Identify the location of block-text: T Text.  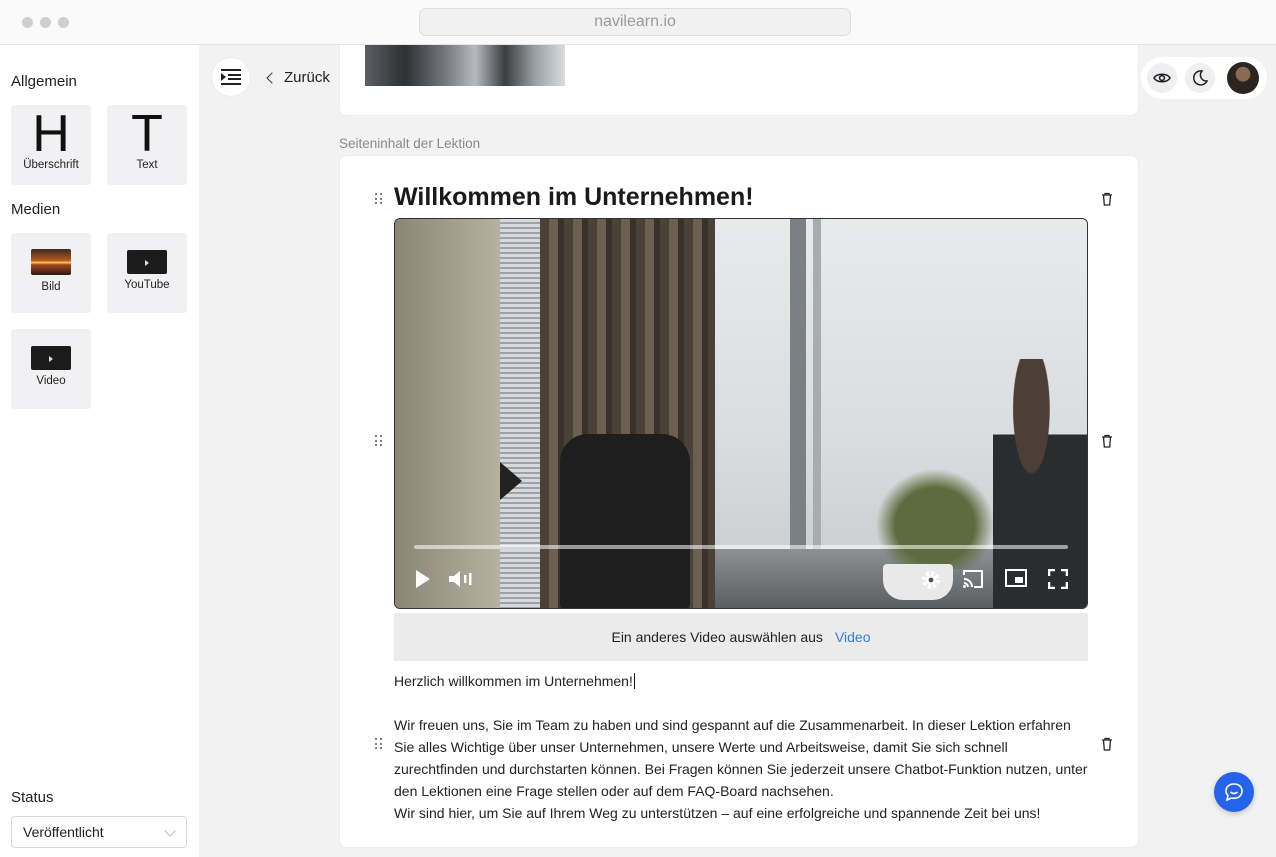
(147, 145).